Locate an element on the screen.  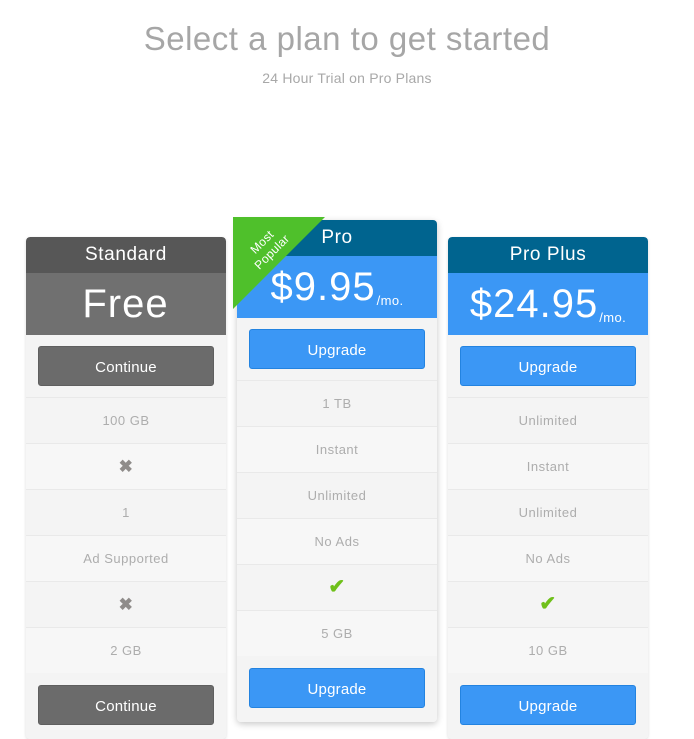
plan-cta-bottom-wrap-pro-plus: Upgrade is located at coordinates (548, 706).